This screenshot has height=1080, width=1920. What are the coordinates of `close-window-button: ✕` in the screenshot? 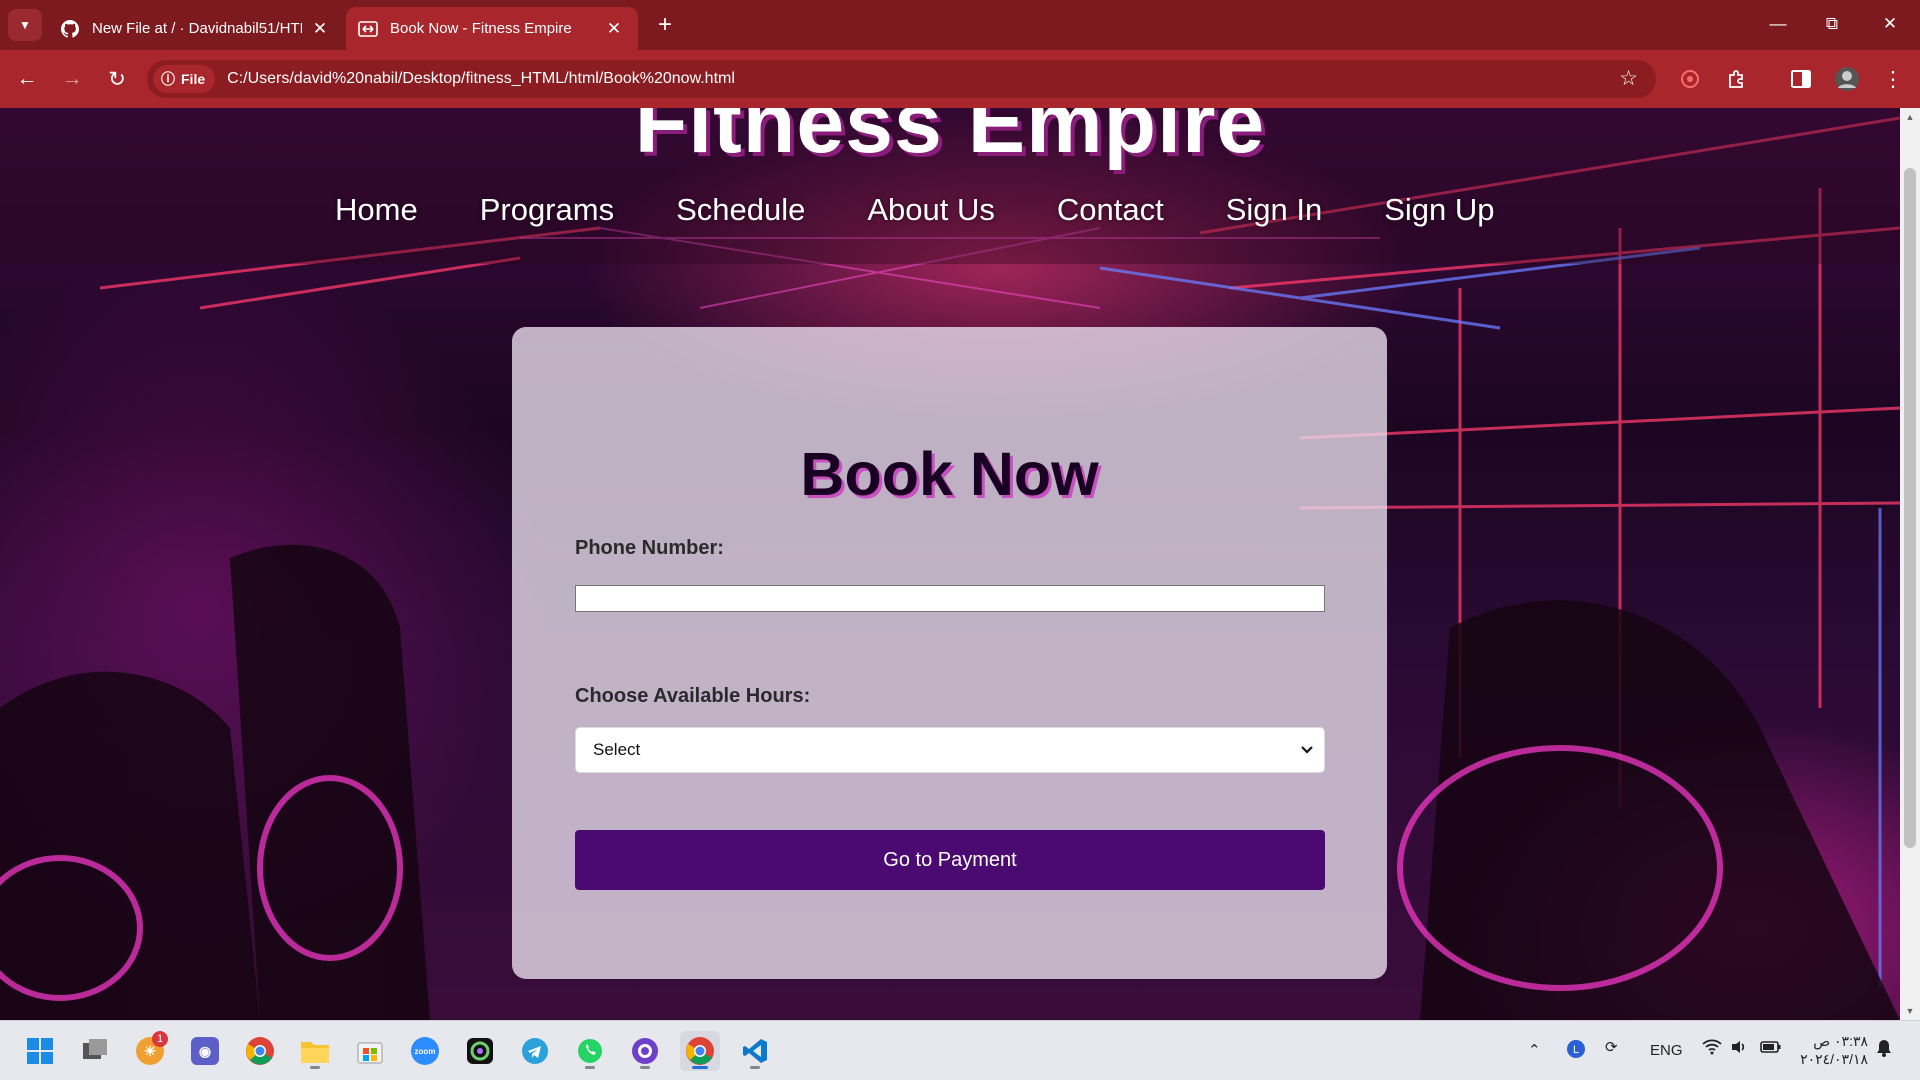 It's located at (1890, 24).